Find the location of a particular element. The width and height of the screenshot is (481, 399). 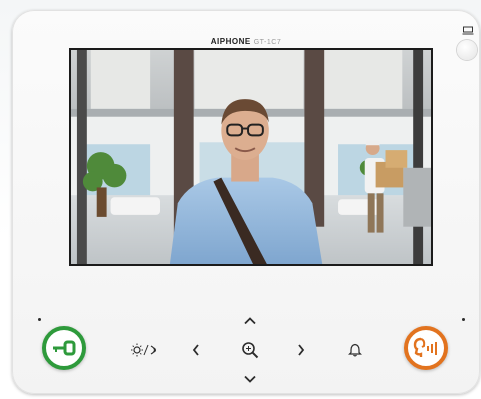

zoom-icon is located at coordinates (250, 350).